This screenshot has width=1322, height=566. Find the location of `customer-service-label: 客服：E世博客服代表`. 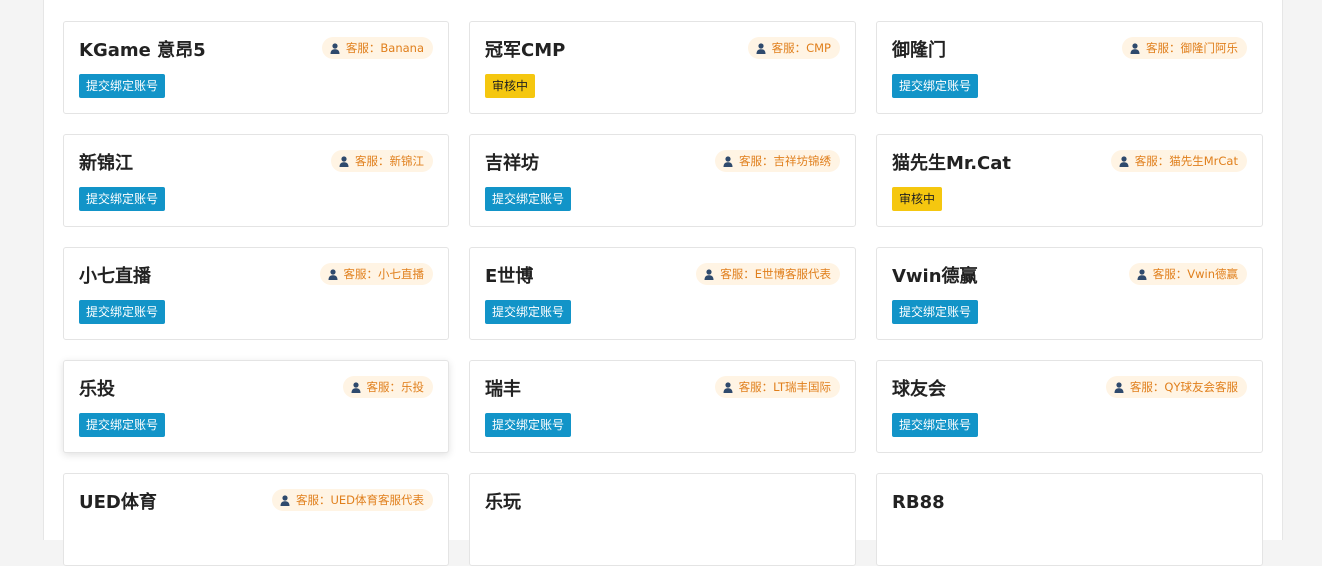

customer-service-label: 客服：E世博客服代表 is located at coordinates (775, 274).